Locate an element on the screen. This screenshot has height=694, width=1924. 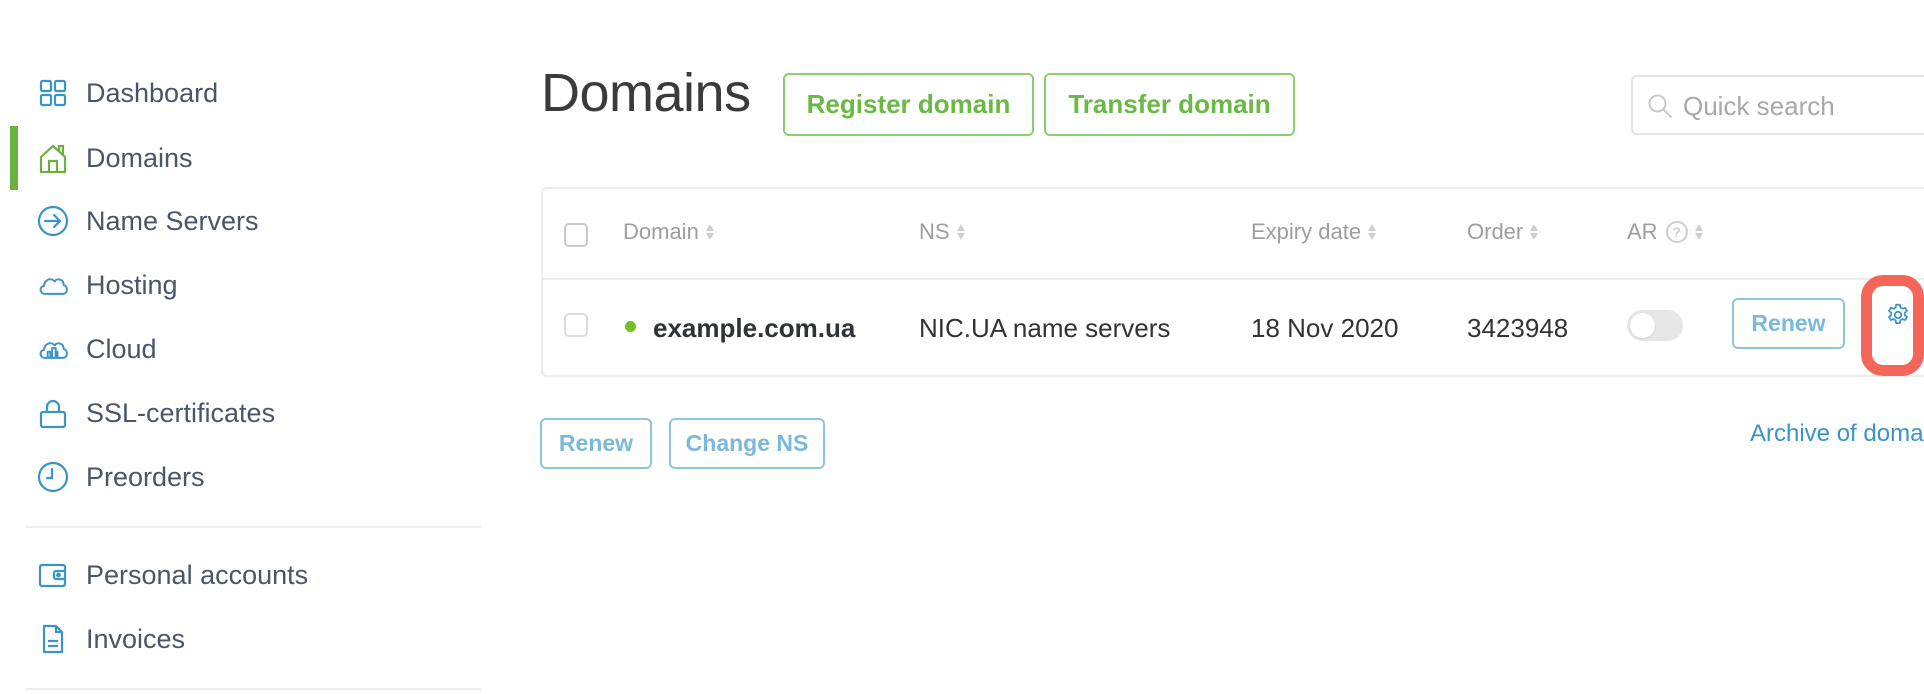
sidebar-item-cloud: Cloud is located at coordinates (240, 349).